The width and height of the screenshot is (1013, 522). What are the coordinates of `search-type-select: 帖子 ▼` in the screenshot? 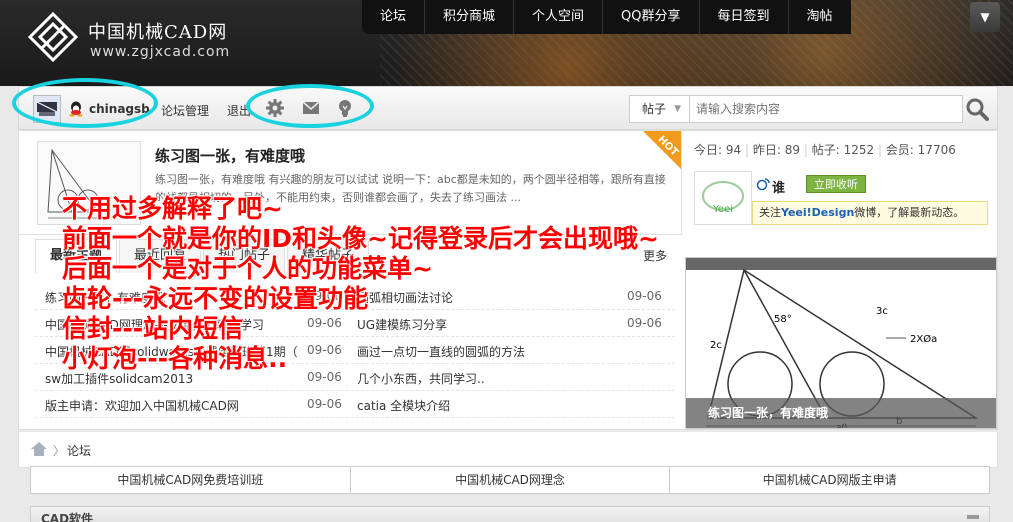 It's located at (659, 109).